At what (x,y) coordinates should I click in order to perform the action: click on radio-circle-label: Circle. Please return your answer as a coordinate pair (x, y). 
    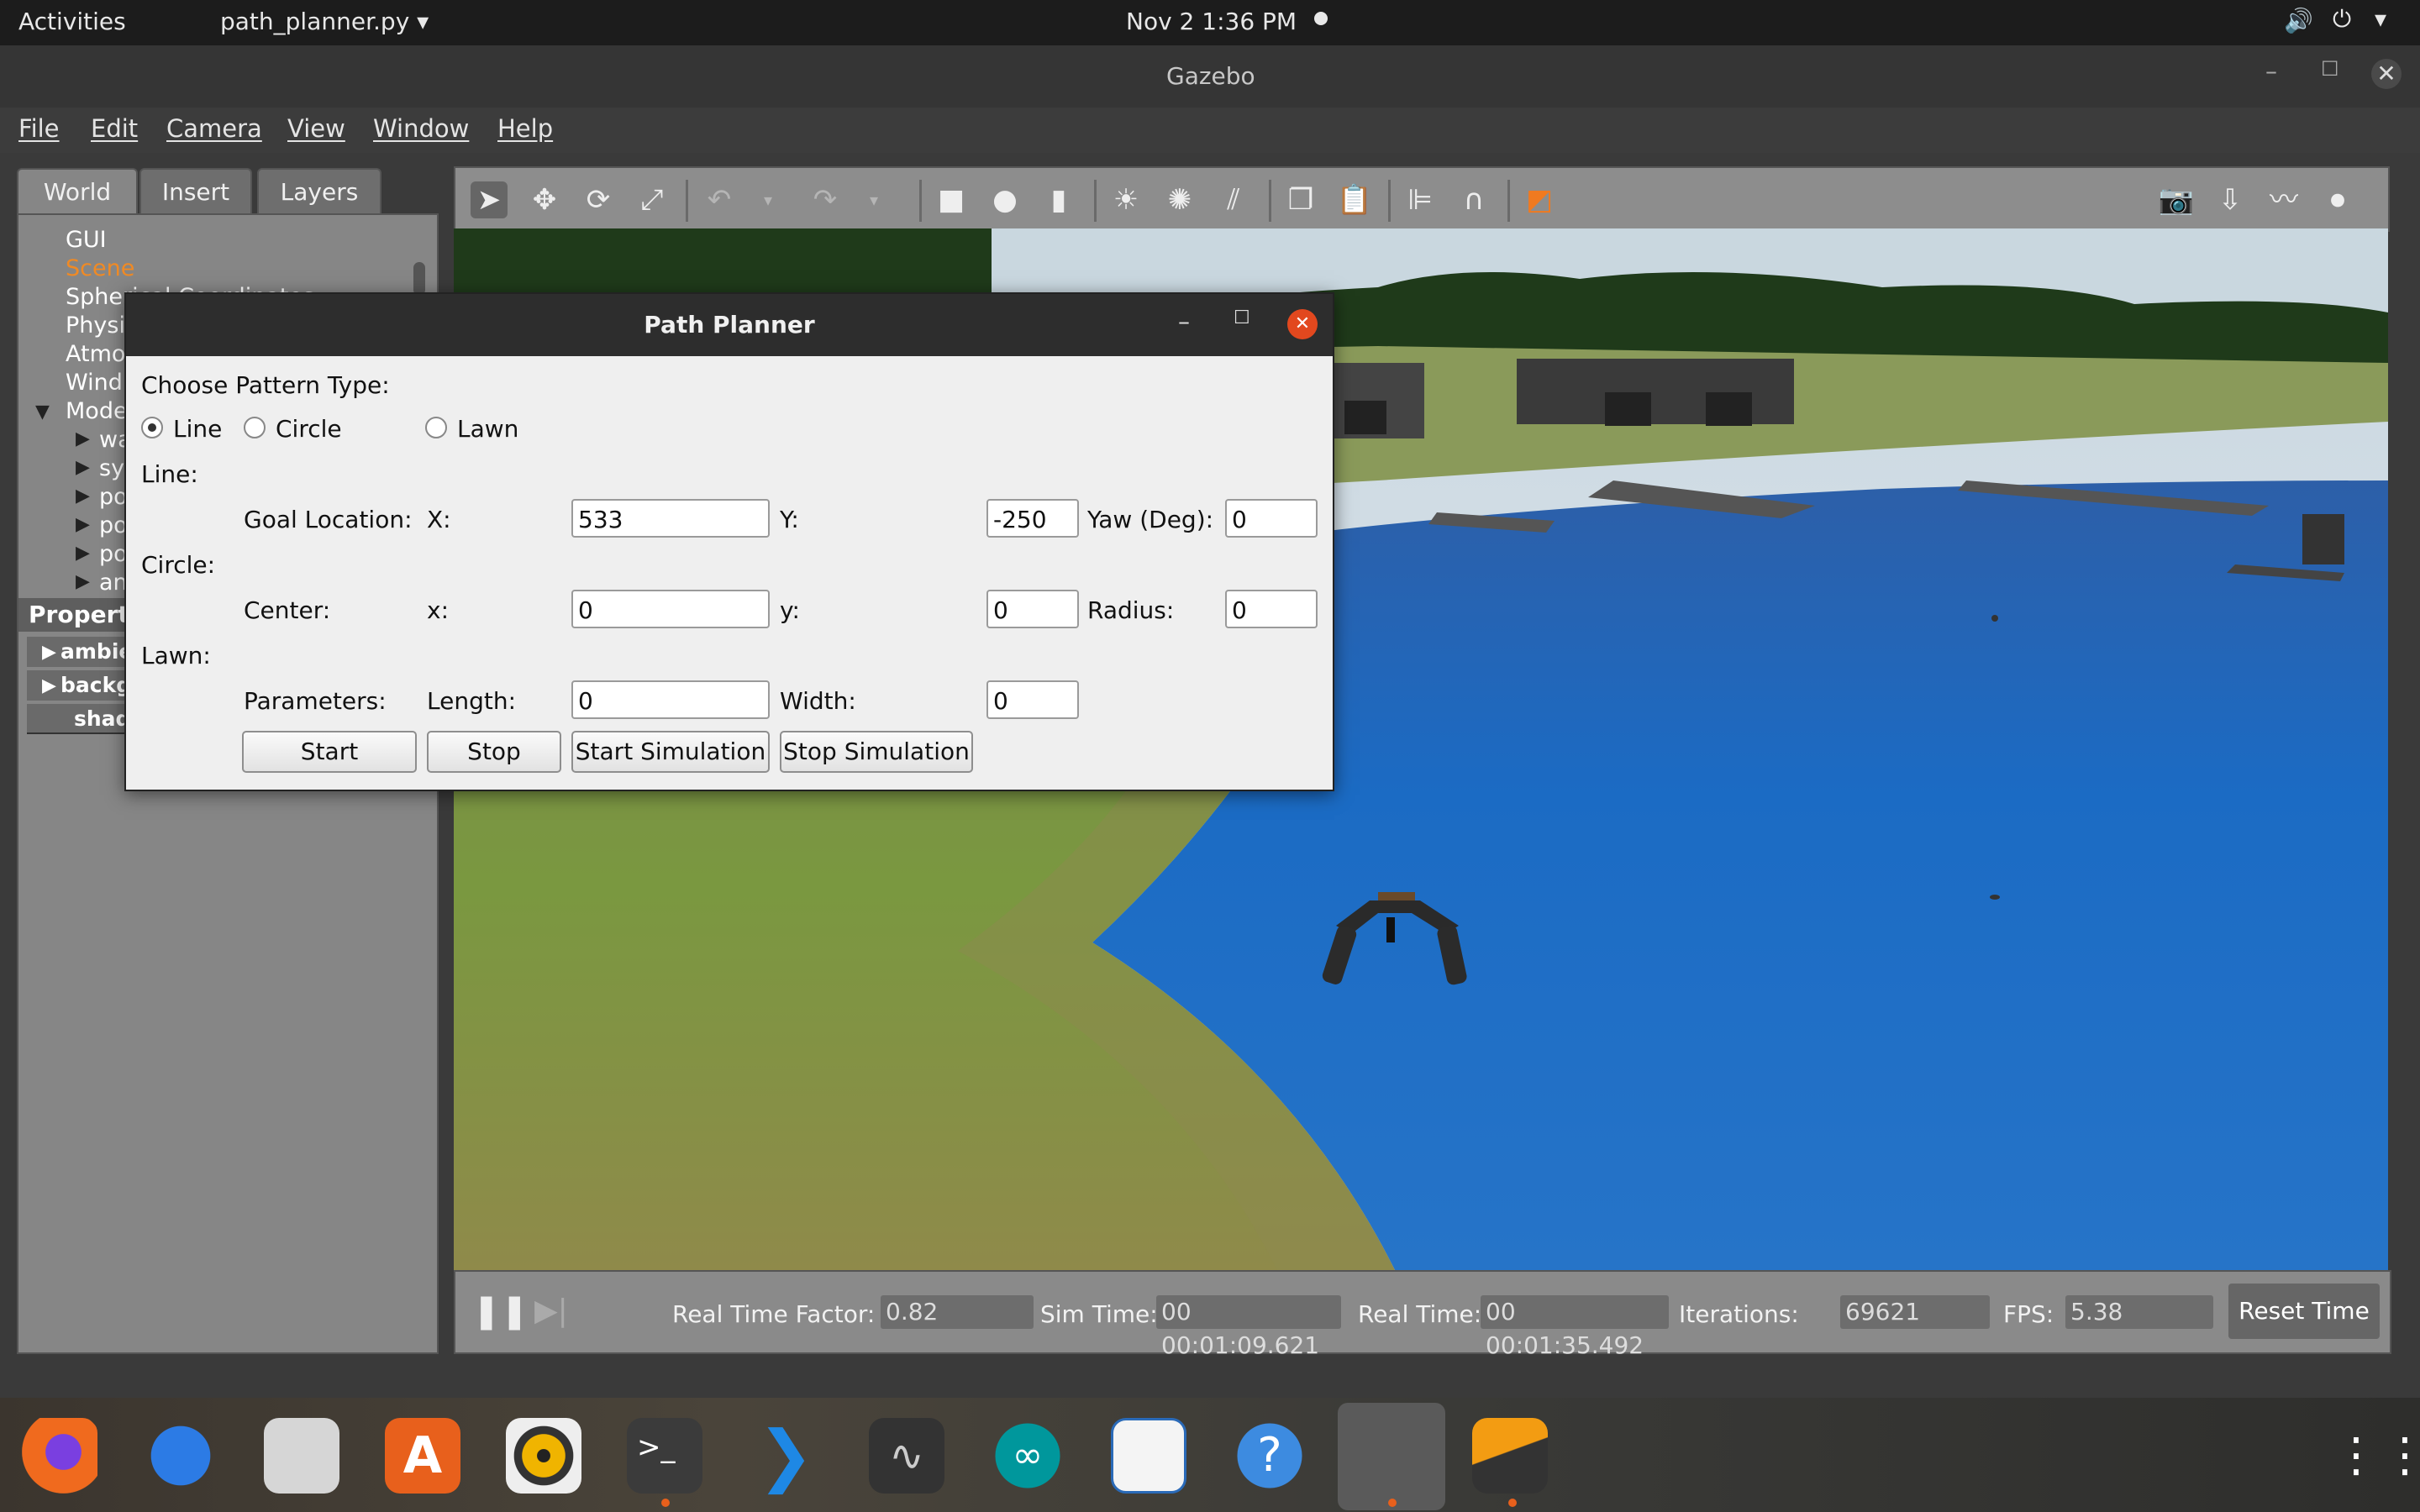
    Looking at the image, I should click on (309, 429).